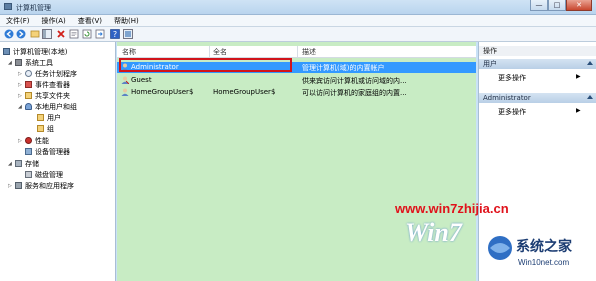 This screenshot has width=596, height=281. What do you see at coordinates (54, 20) in the screenshot?
I see `menu-action: 操作(A)` at bounding box center [54, 20].